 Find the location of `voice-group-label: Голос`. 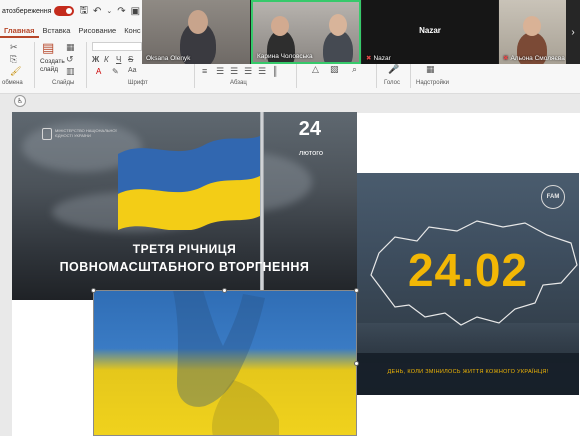

voice-group-label: Голос is located at coordinates (392, 83).